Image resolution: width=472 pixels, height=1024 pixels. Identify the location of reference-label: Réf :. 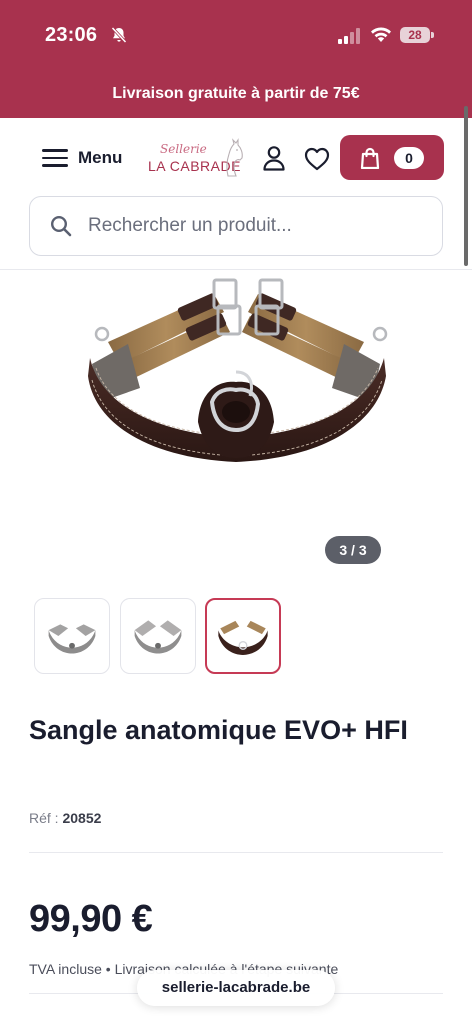
(44, 818).